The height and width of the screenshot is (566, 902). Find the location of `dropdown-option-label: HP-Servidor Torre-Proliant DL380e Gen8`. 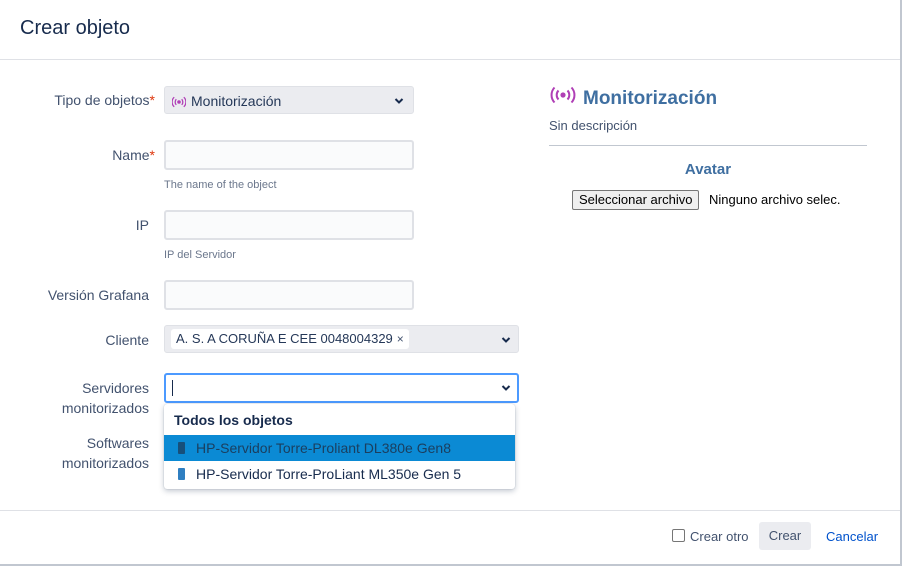

dropdown-option-label: HP-Servidor Torre-Proliant DL380e Gen8 is located at coordinates (323, 448).